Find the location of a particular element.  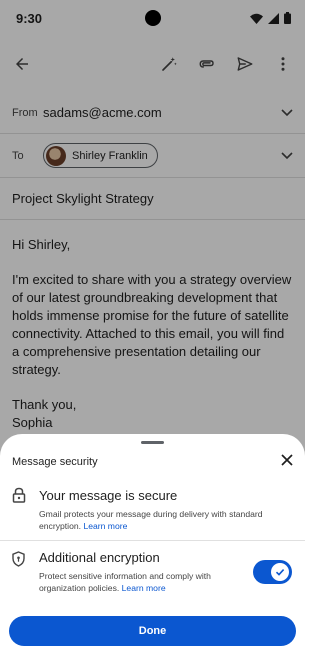

sheet-title: Message security is located at coordinates (55, 462).